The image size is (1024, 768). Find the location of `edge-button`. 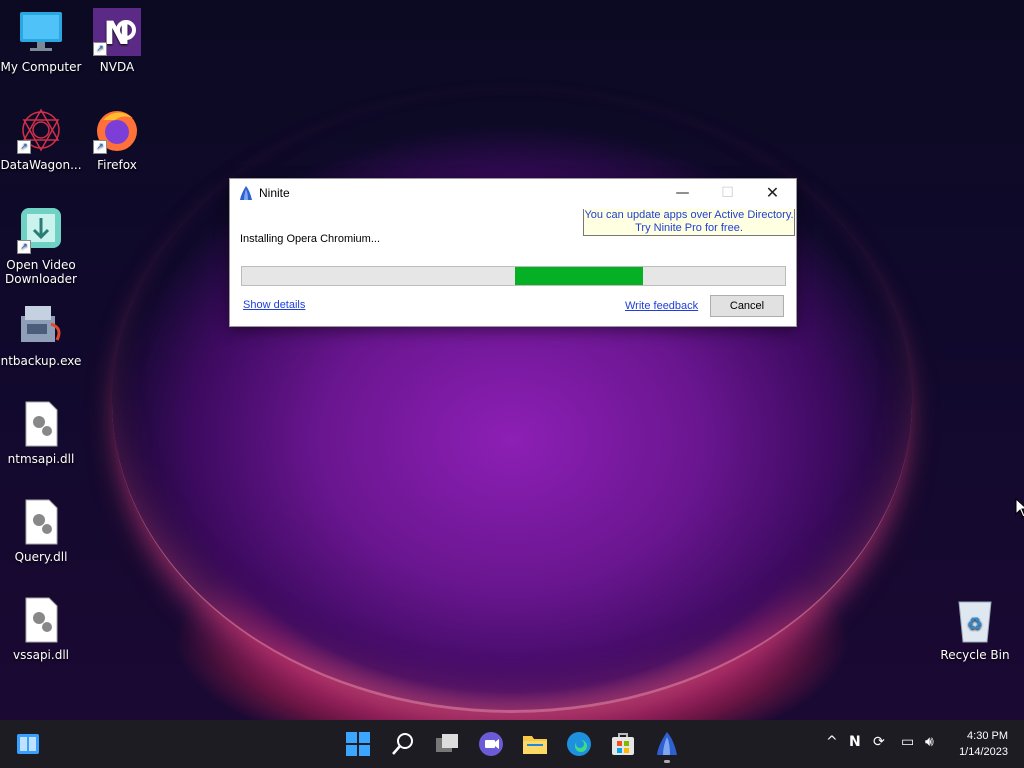

edge-button is located at coordinates (579, 744).